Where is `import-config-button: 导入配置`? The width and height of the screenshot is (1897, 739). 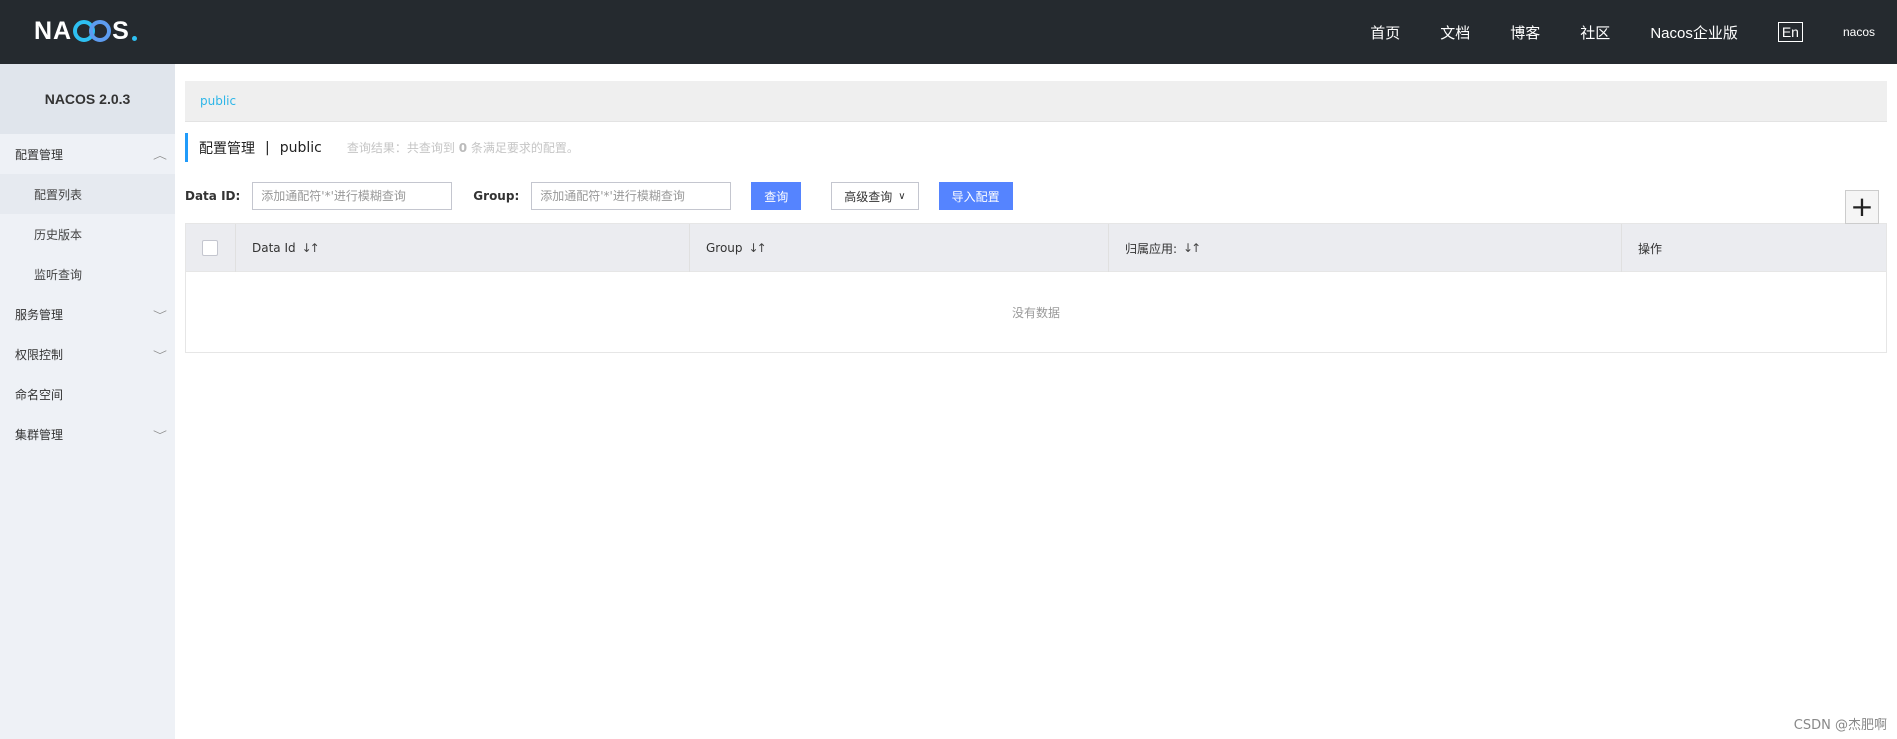 import-config-button: 导入配置 is located at coordinates (975, 196).